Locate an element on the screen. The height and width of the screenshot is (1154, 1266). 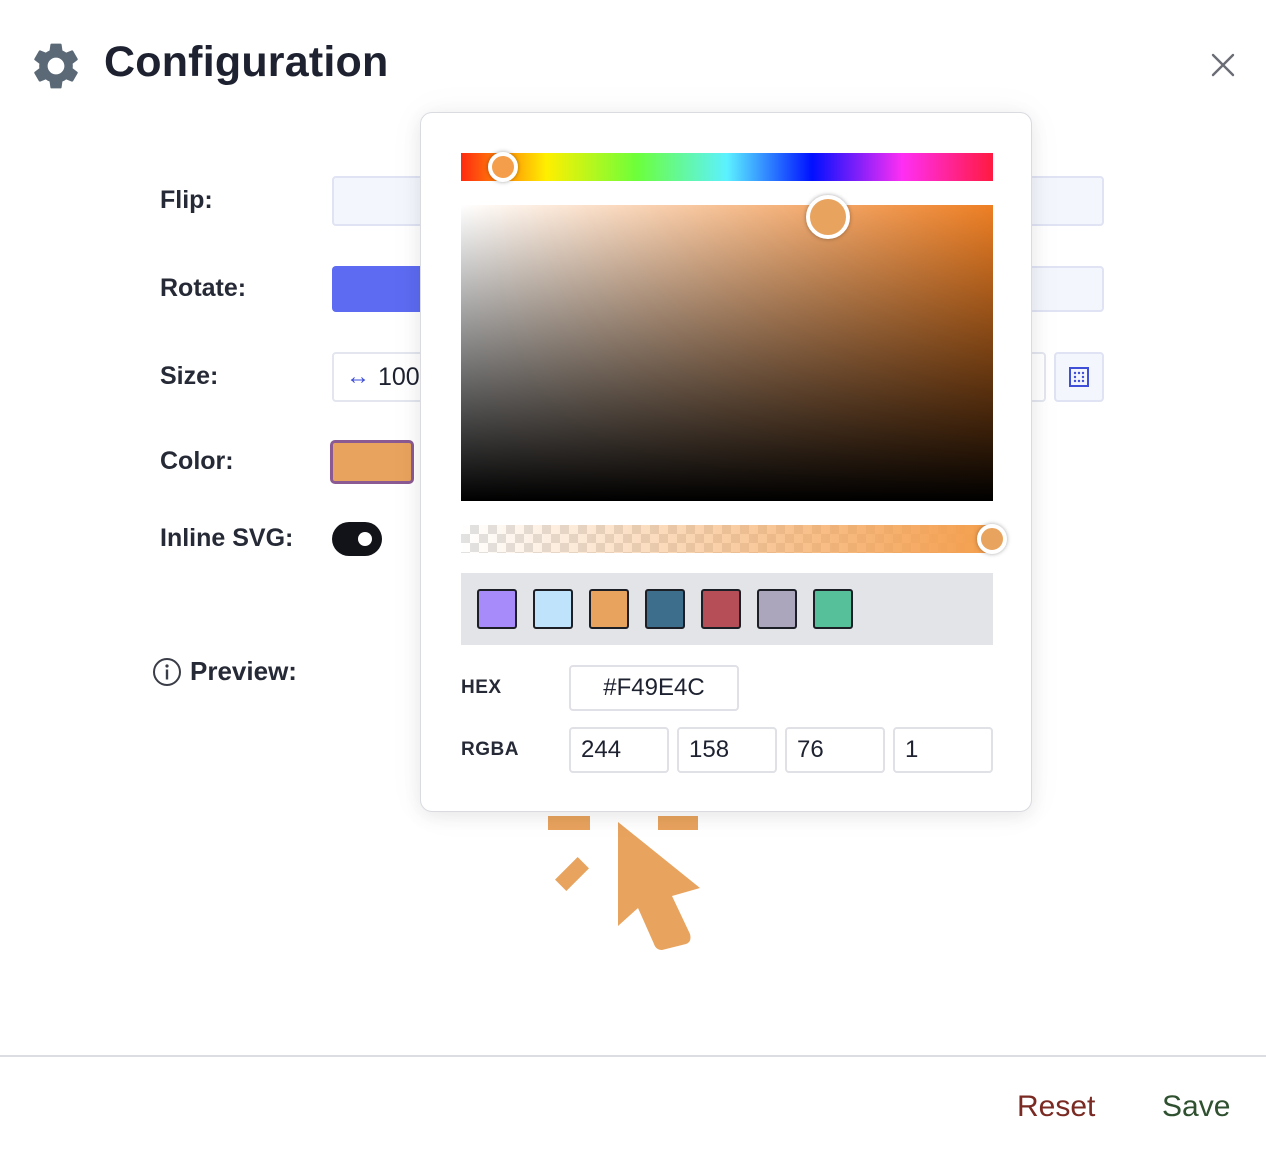
color-label: Color: is located at coordinates (197, 461).